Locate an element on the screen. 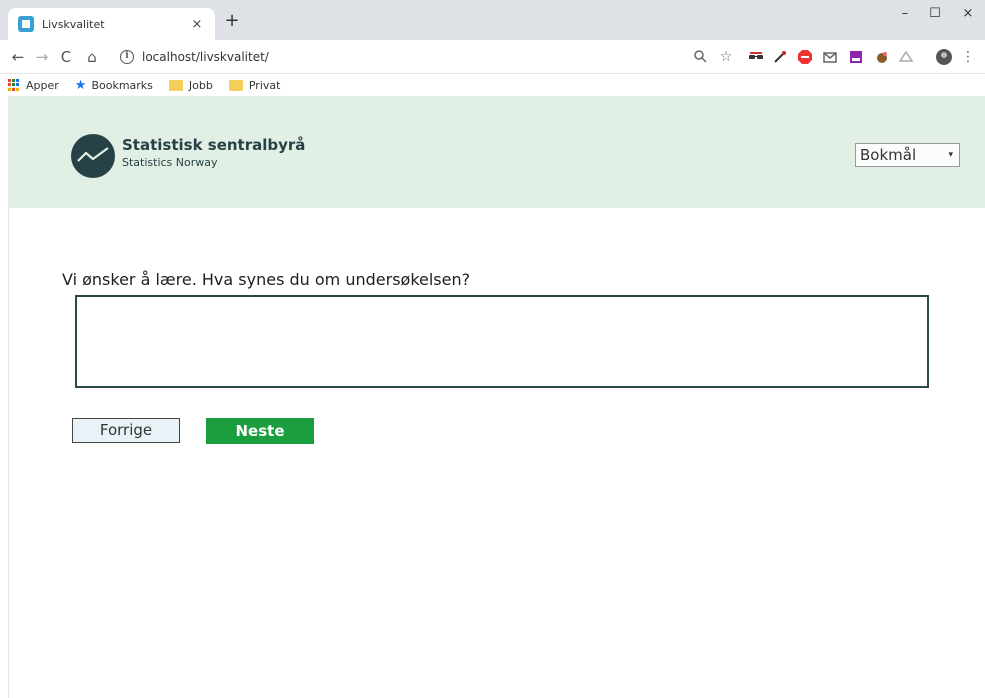  bookmarks-bar: Apper ★ Bookmarks Jobb Privat is located at coordinates (492, 85).